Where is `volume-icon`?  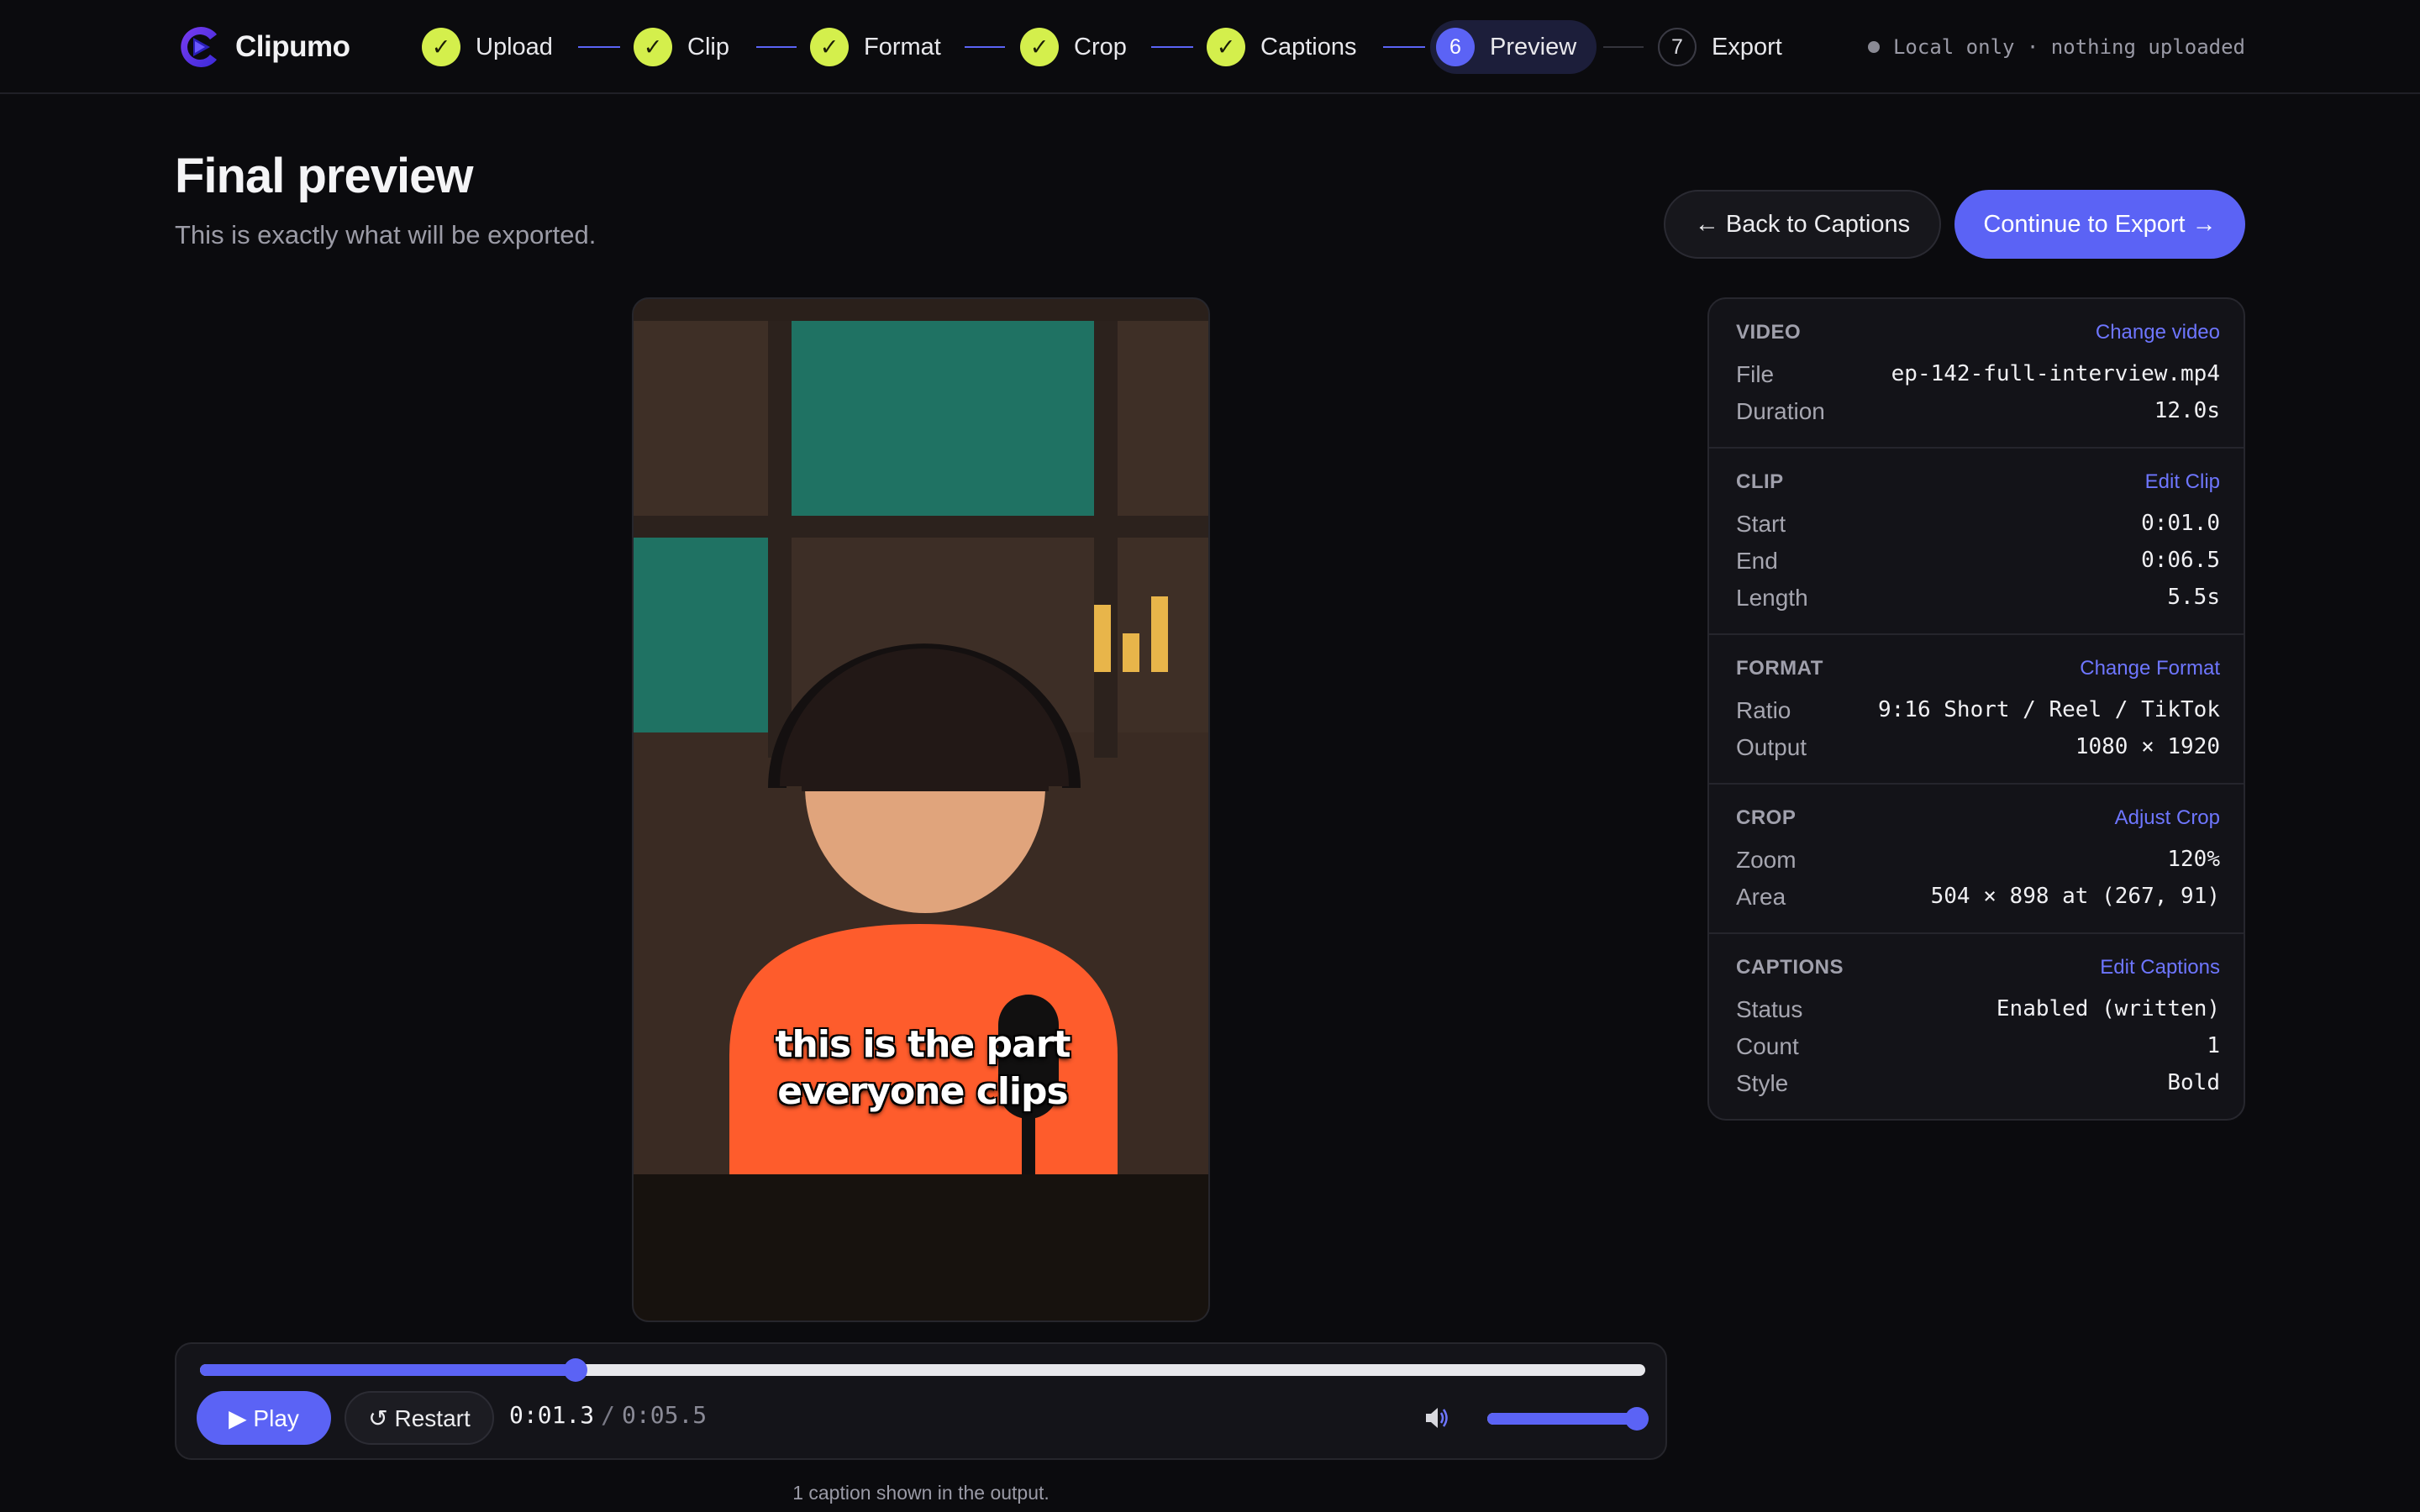
volume-icon is located at coordinates (1437, 1418).